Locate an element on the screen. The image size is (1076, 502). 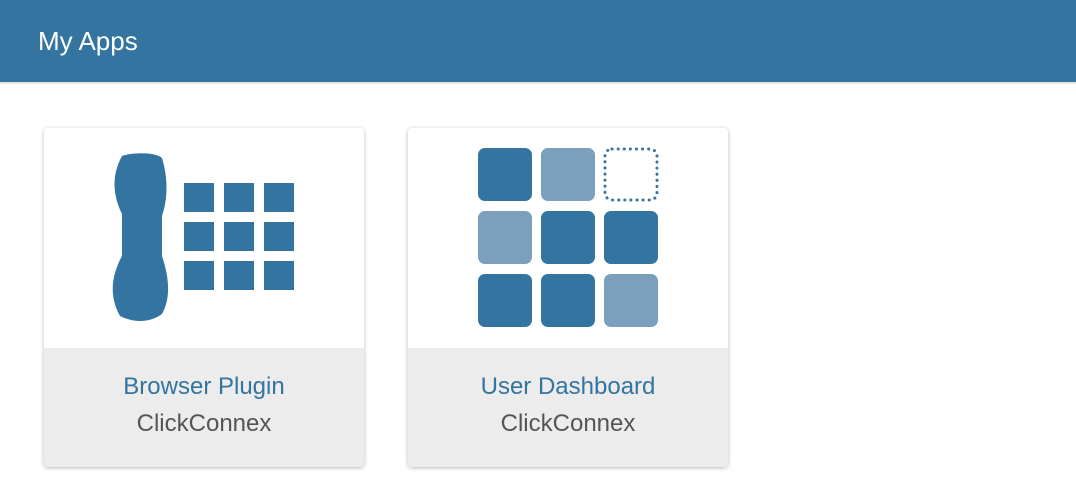
dashboard-grid-icon is located at coordinates (568, 237).